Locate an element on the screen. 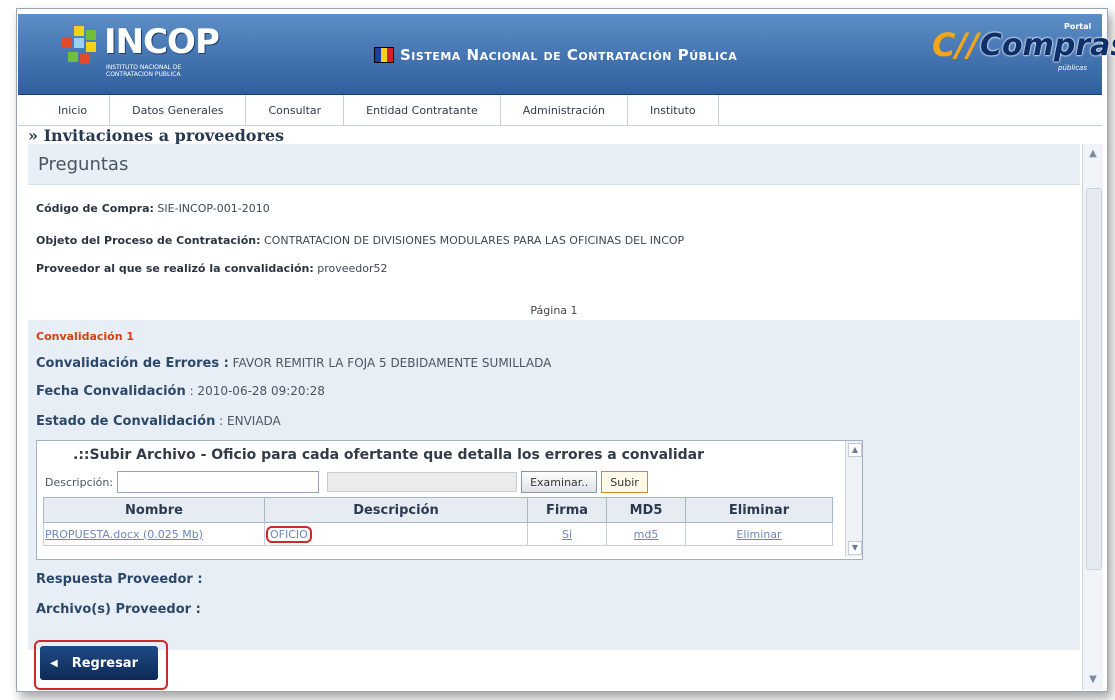 Image resolution: width=1115 pixels, height=700 pixels. nav-item-inicio: Inicio is located at coordinates (64, 110).